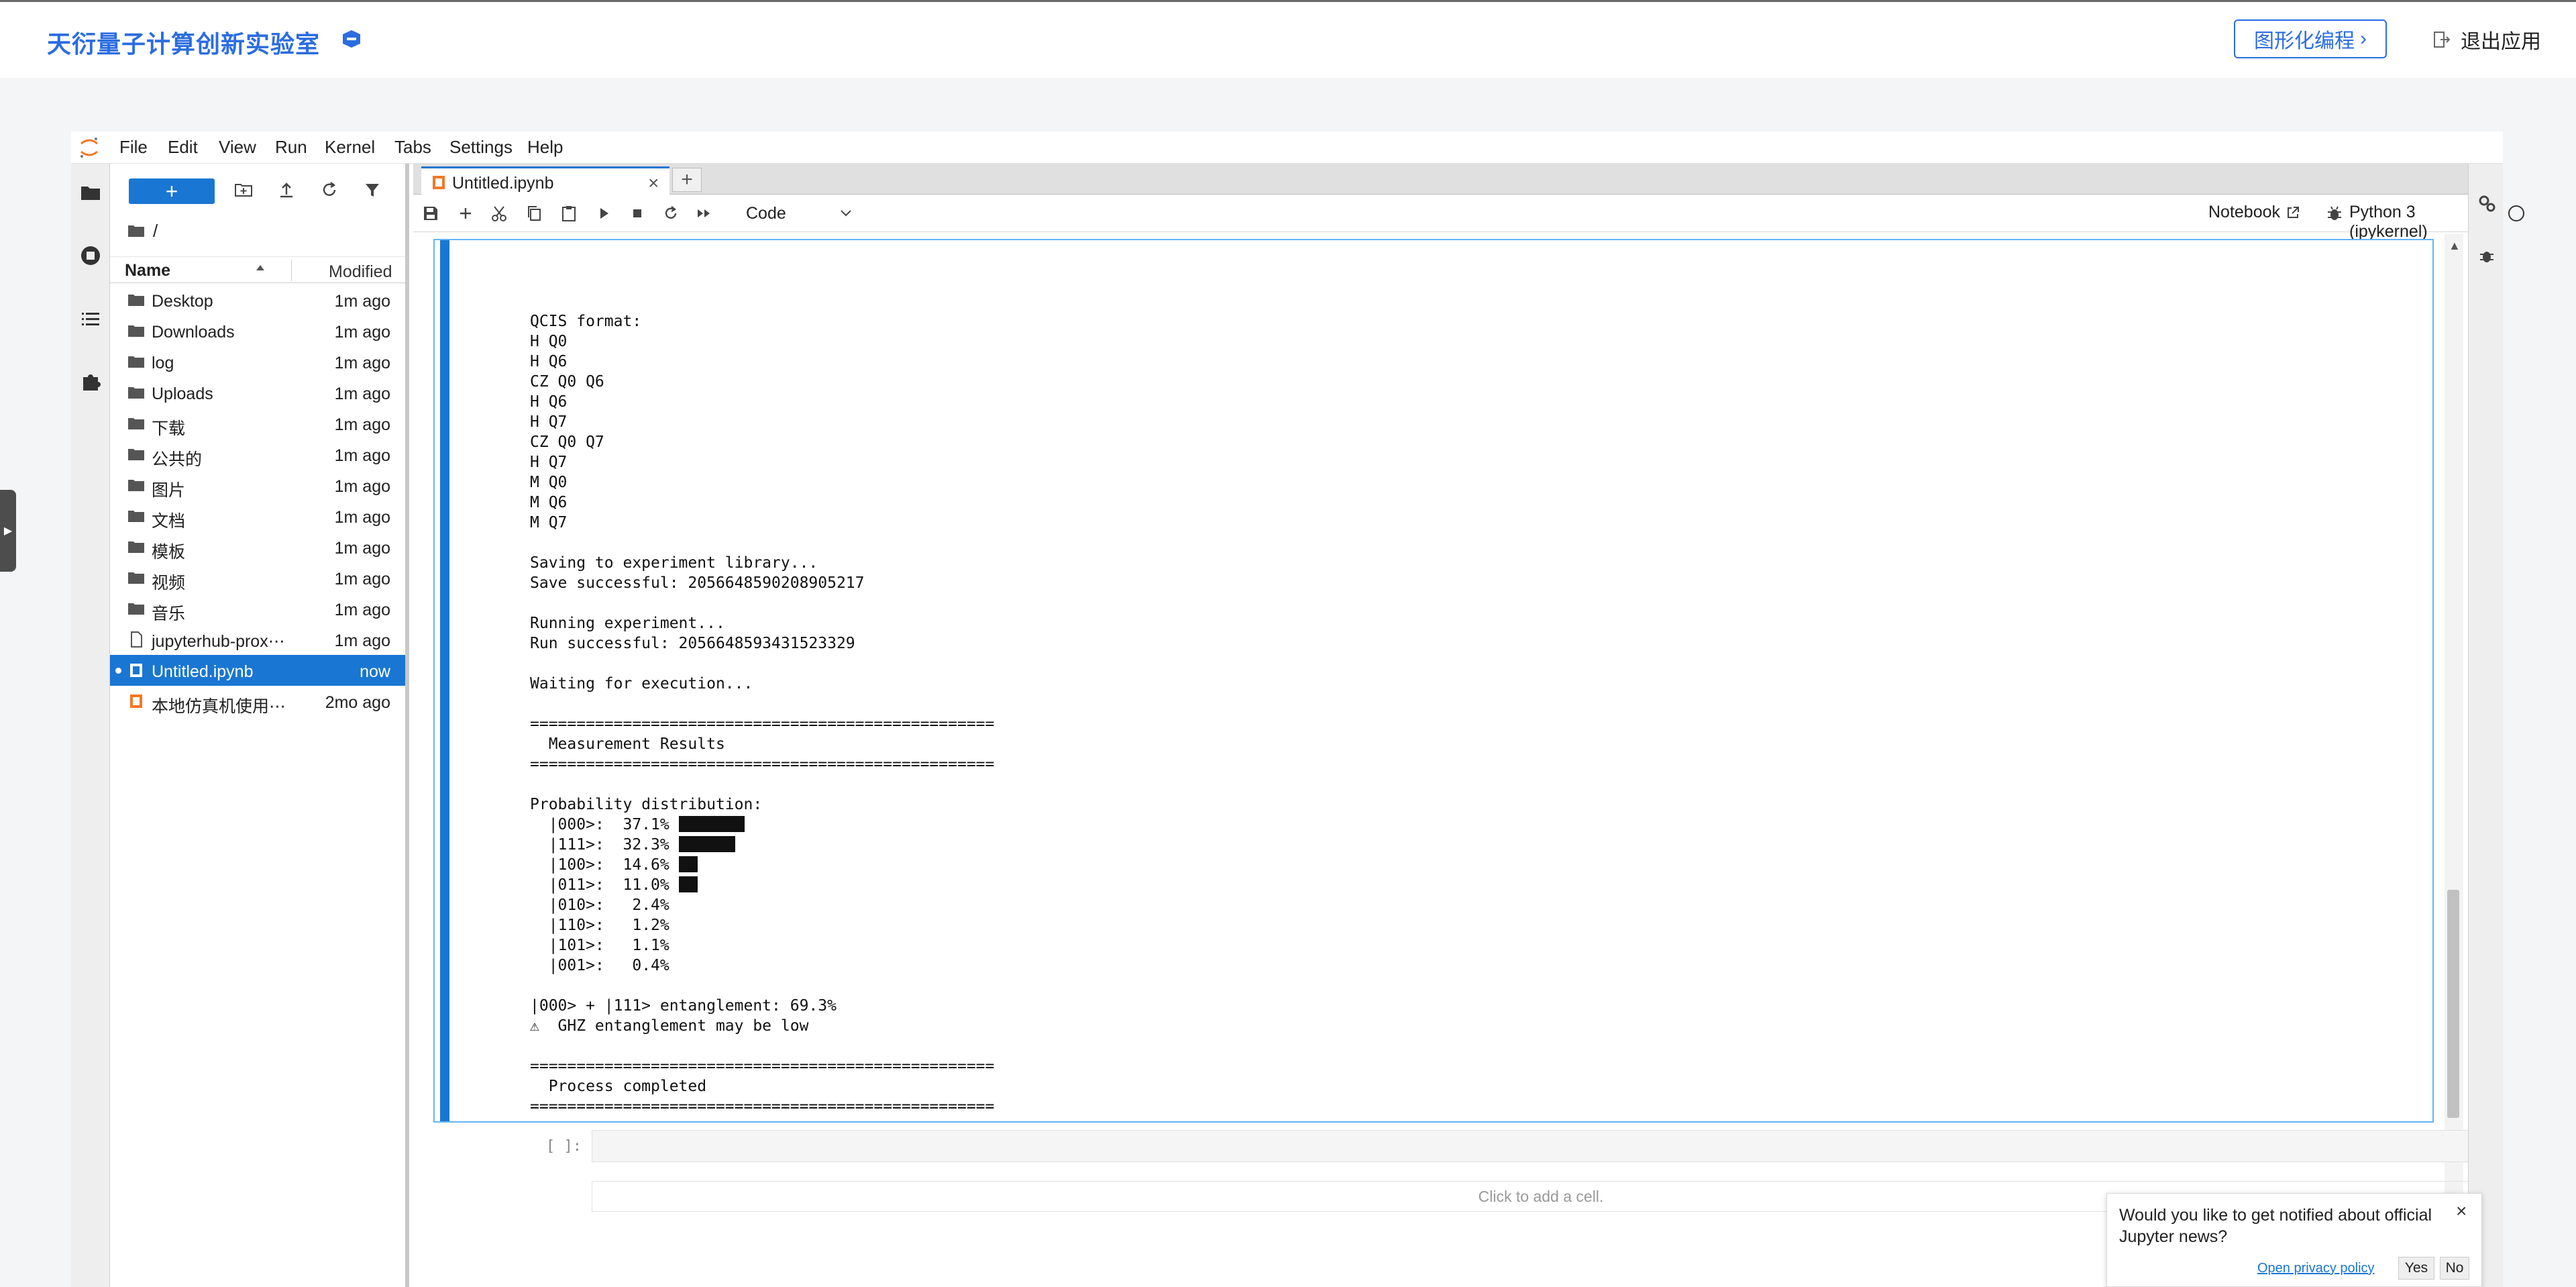 The image size is (2576, 1287). What do you see at coordinates (90, 318) in the screenshot?
I see `table-of-contents-icon` at bounding box center [90, 318].